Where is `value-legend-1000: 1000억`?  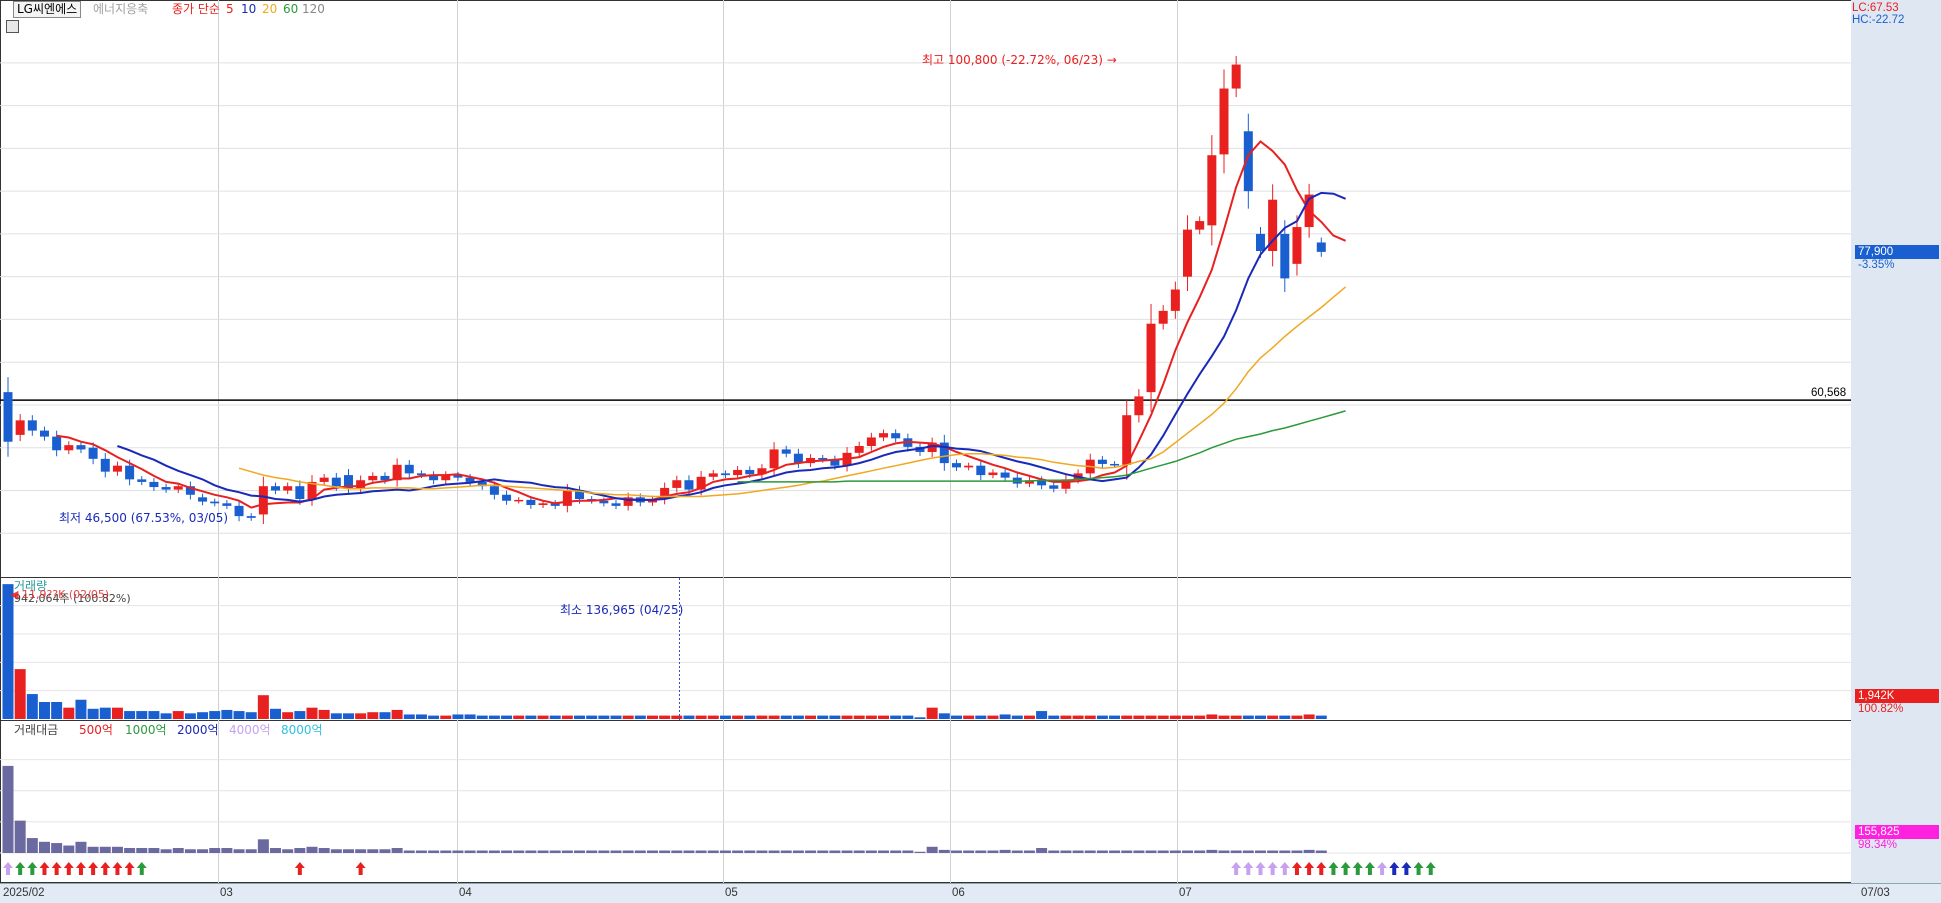
value-legend-1000: 1000억 is located at coordinates (146, 730).